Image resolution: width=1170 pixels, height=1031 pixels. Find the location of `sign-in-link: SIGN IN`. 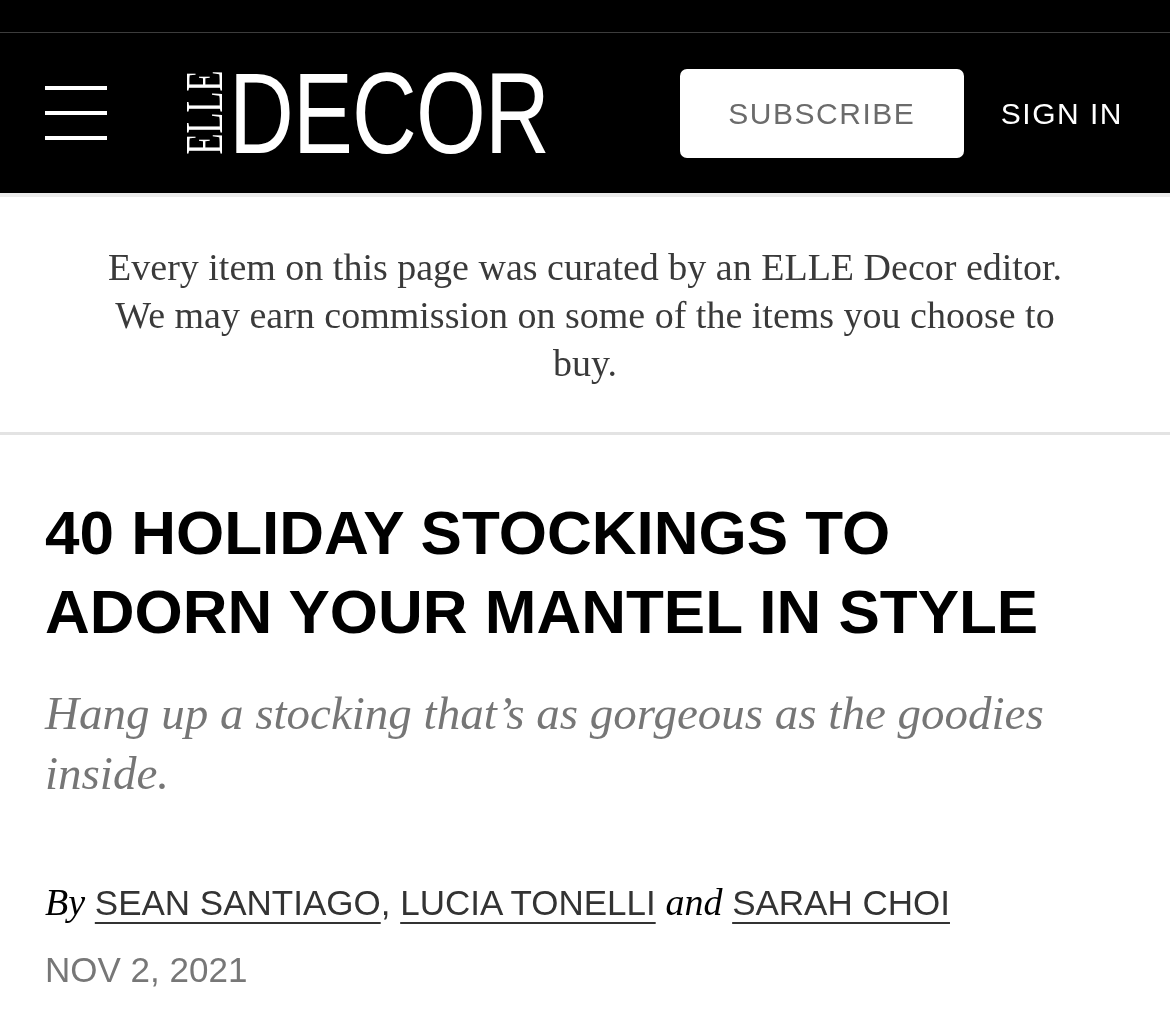

sign-in-link: SIGN IN is located at coordinates (1061, 113).